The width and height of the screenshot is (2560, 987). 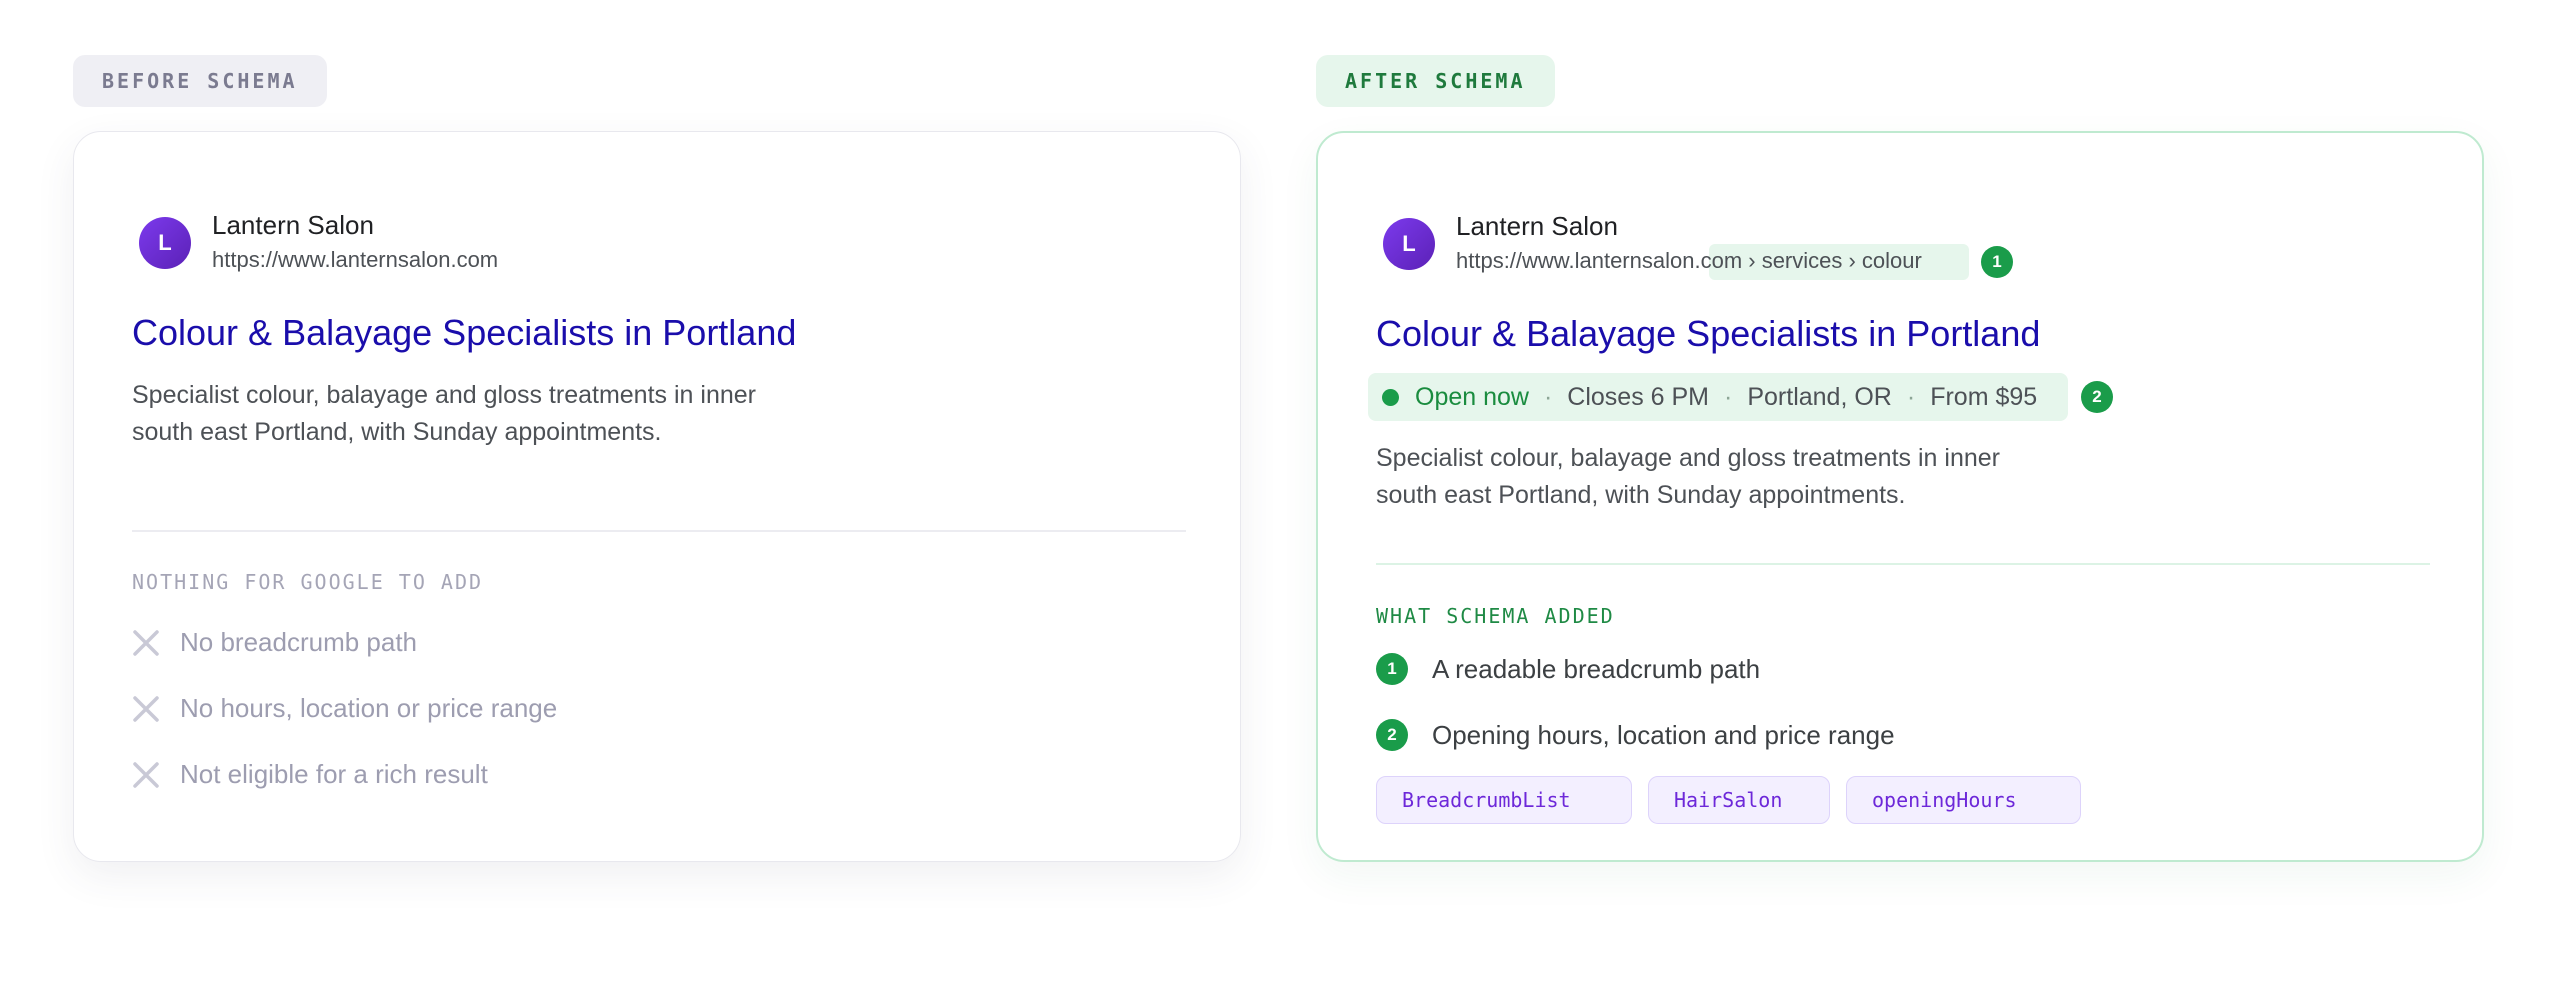 What do you see at coordinates (1819, 396) in the screenshot?
I see `location: Portland, OR` at bounding box center [1819, 396].